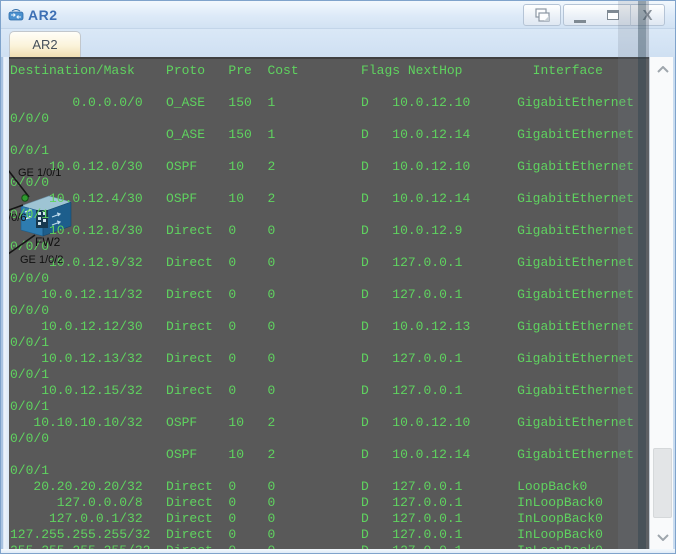 The image size is (676, 554). What do you see at coordinates (45, 44) in the screenshot?
I see `tab-ar2: AR2` at bounding box center [45, 44].